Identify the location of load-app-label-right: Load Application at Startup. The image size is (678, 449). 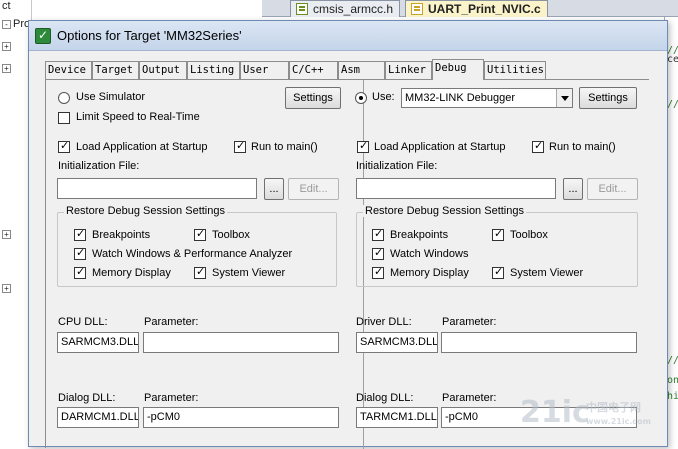
(440, 147).